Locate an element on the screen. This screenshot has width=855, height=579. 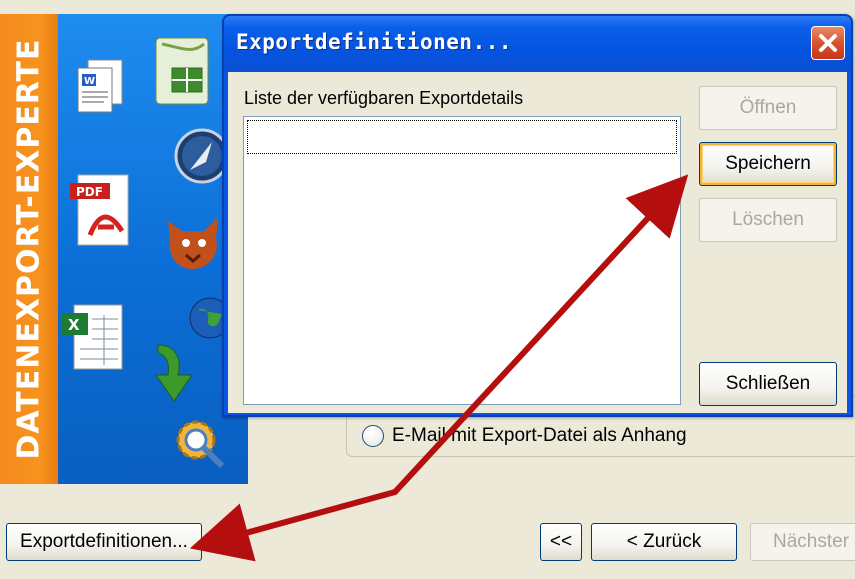
first-page-button-visible: << is located at coordinates (561, 542).